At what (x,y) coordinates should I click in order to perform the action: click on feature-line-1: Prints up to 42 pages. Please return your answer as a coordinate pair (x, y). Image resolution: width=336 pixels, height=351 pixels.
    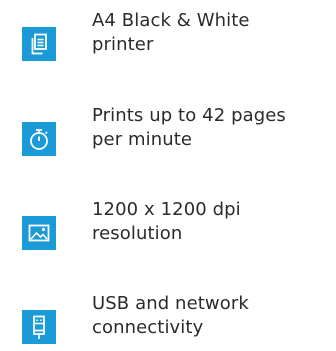
    Looking at the image, I should click on (189, 115).